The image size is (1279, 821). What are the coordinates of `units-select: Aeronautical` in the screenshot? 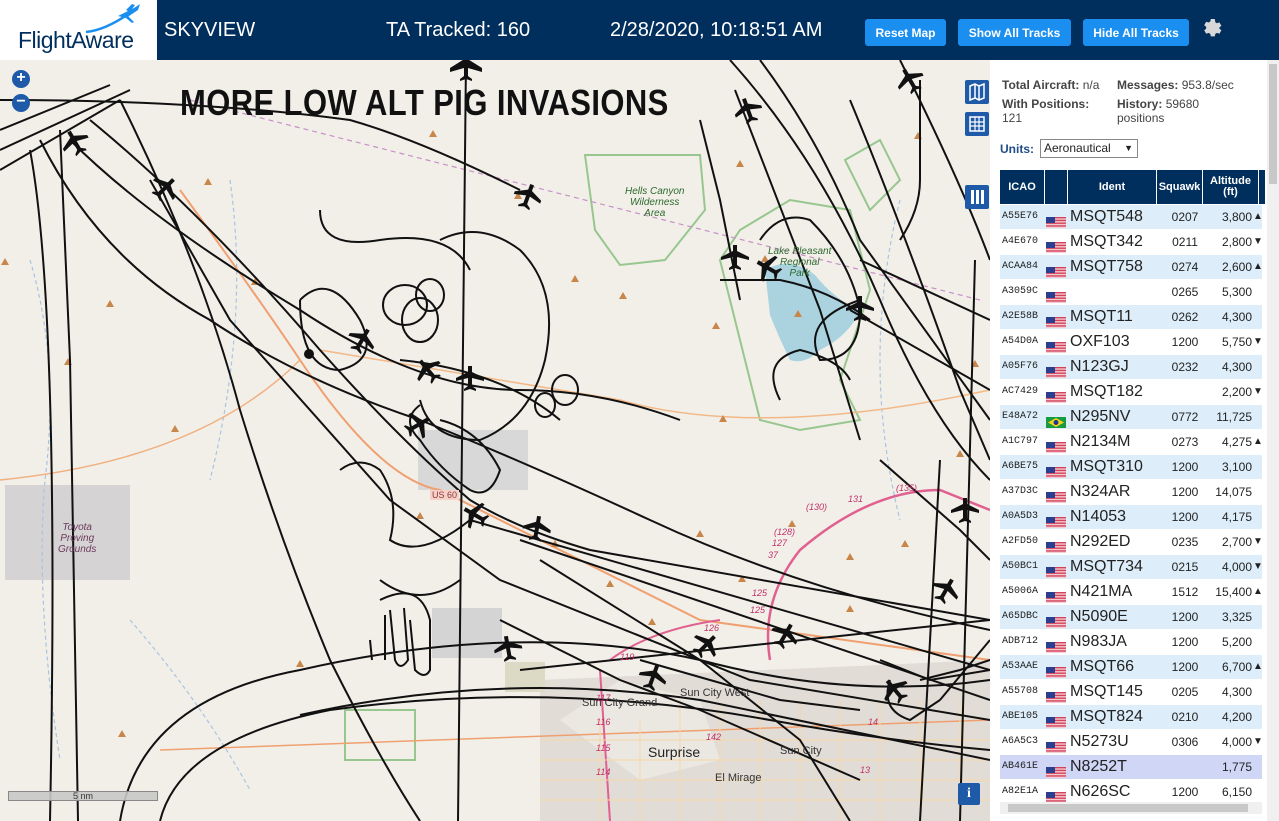 It's located at (1089, 148).